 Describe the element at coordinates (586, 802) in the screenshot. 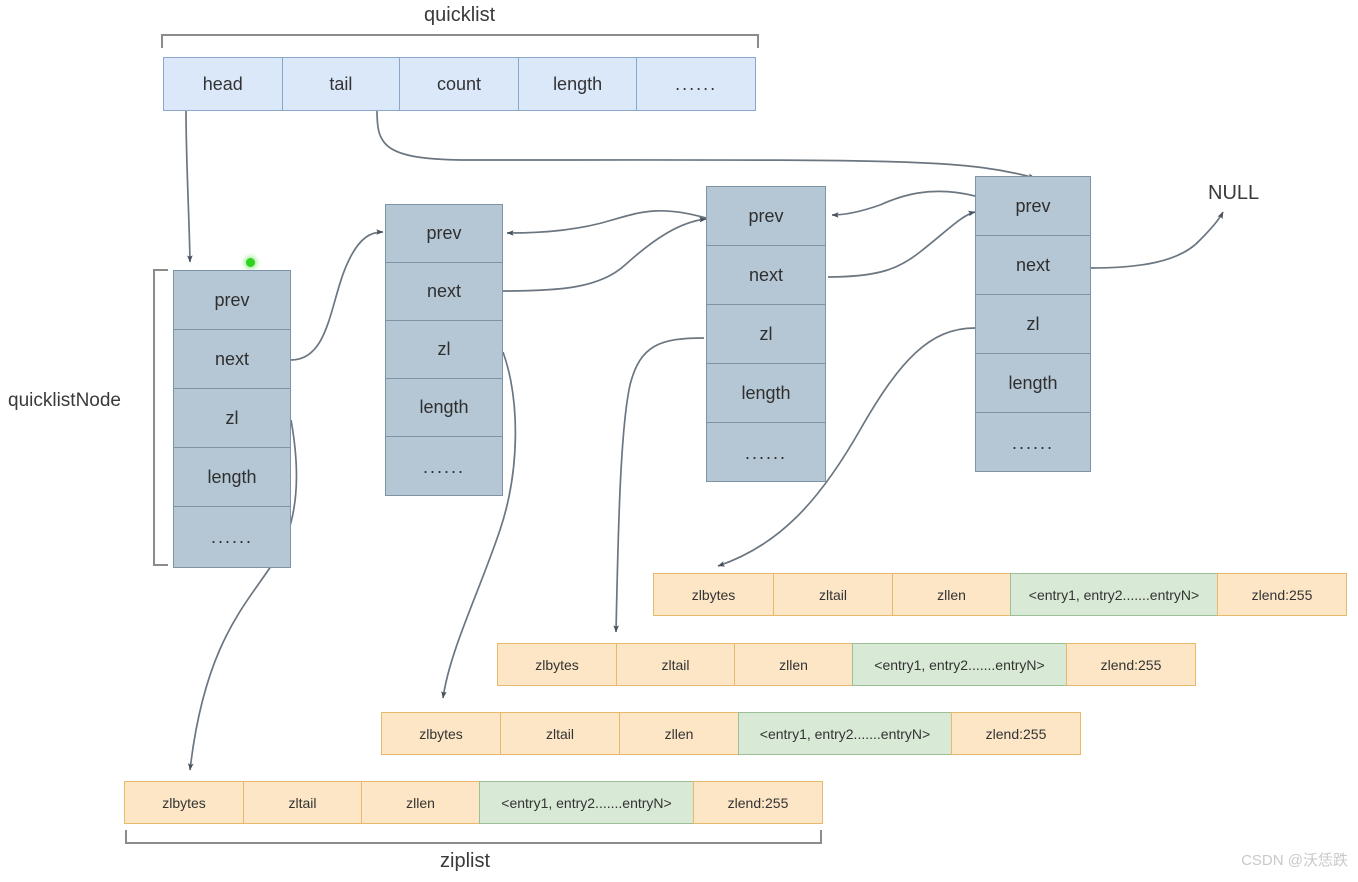

I see `ziplist-4-cell-entries: <entry1, entry2.......entryN>` at that location.